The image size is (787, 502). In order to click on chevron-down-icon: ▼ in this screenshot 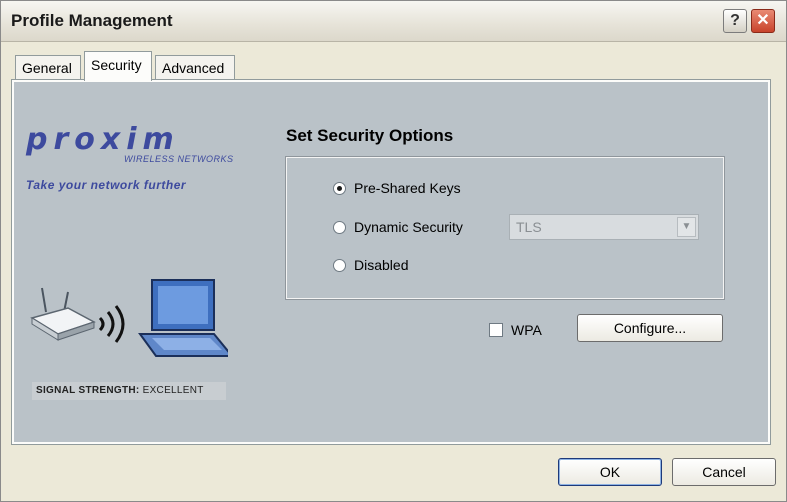, I will do `click(686, 227)`.